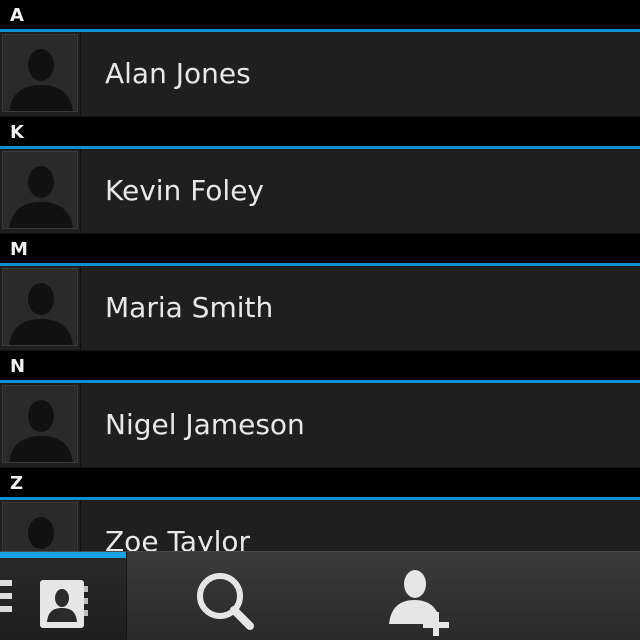 Image resolution: width=640 pixels, height=640 pixels. I want to click on section-header: M, so click(320, 250).